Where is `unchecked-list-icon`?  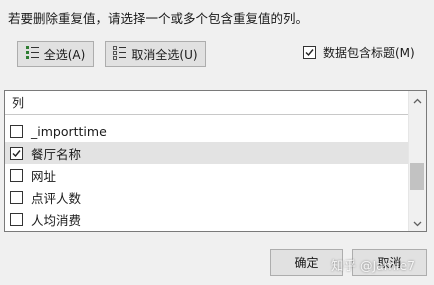
unchecked-list-icon is located at coordinates (120, 54).